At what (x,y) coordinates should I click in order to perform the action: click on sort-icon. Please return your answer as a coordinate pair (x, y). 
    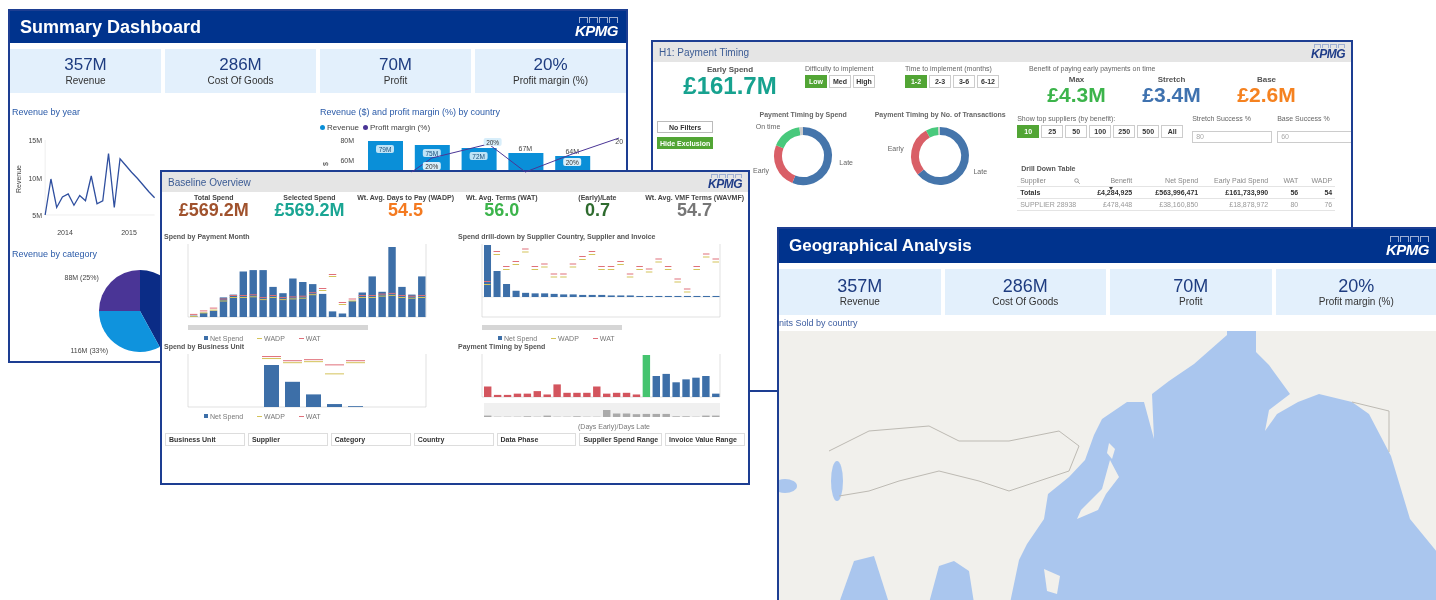
    Looking at the image, I should click on (1111, 188).